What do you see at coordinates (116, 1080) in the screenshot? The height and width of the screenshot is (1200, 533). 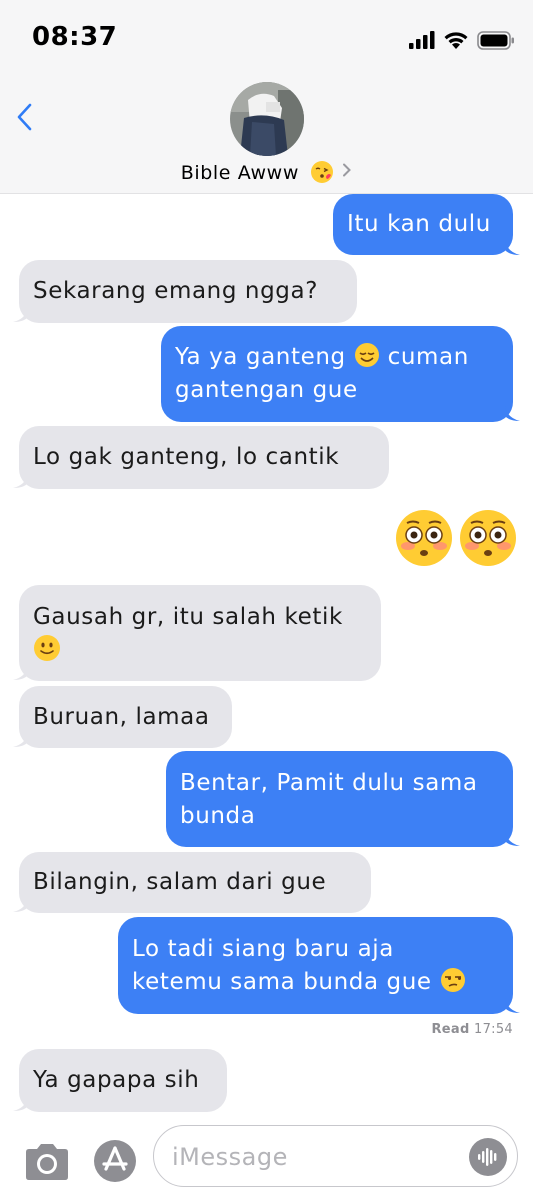 I see `message-text: Ya gapapa sih` at bounding box center [116, 1080].